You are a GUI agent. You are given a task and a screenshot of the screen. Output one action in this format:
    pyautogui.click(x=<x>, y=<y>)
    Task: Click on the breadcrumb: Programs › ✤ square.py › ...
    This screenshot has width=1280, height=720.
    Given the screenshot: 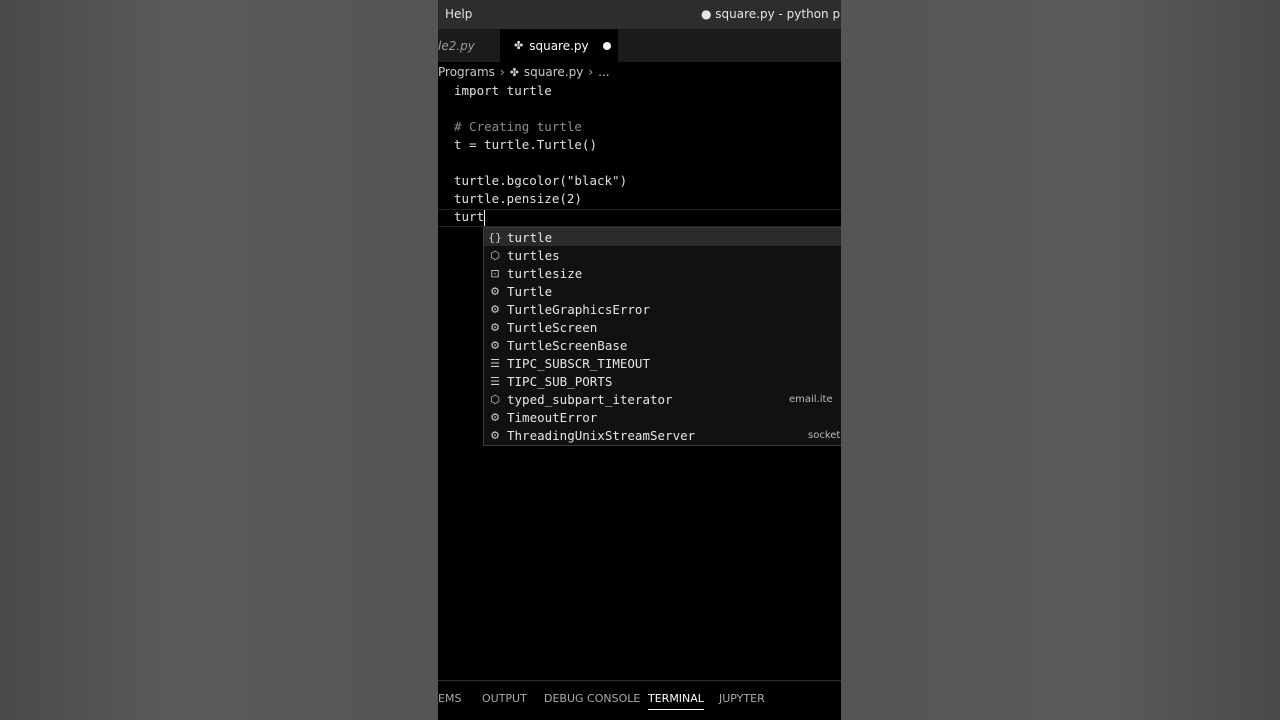 What is the action you would take?
    pyautogui.click(x=639, y=72)
    